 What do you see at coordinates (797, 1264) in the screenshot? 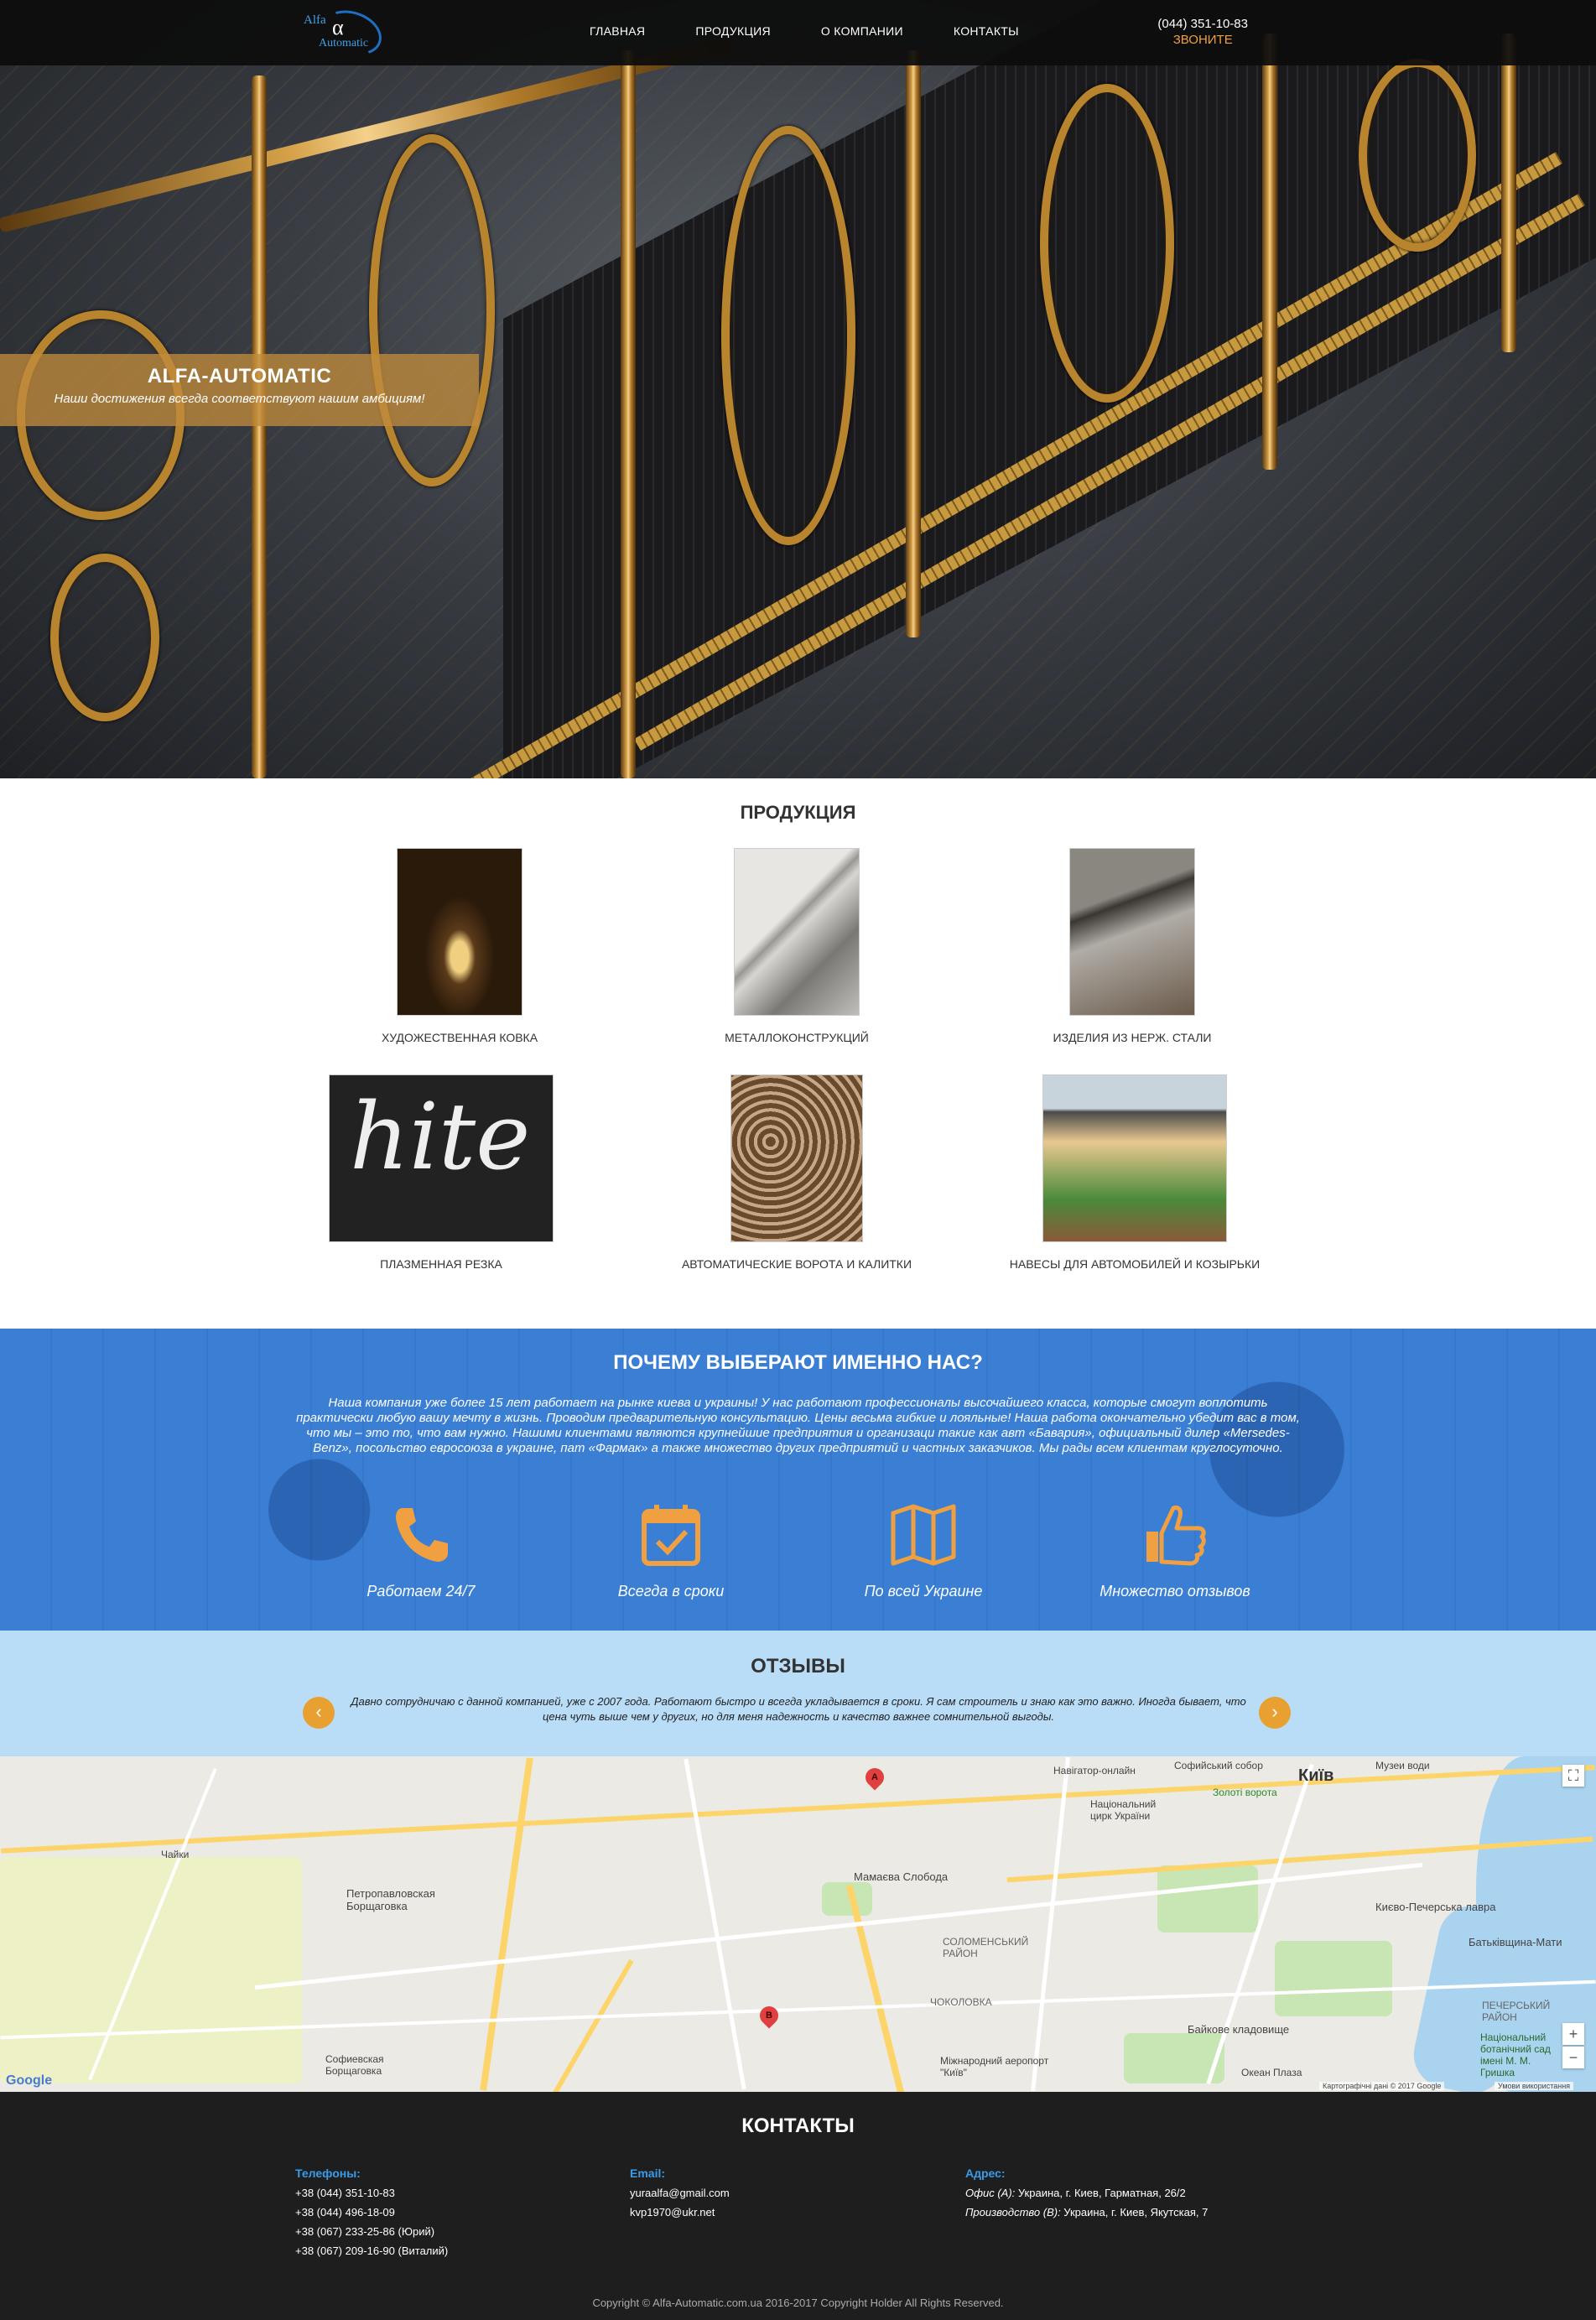
I see `product-label: АВТОМАТИЧЕСКИЕ ВОРОТА И КАЛИТКИ` at bounding box center [797, 1264].